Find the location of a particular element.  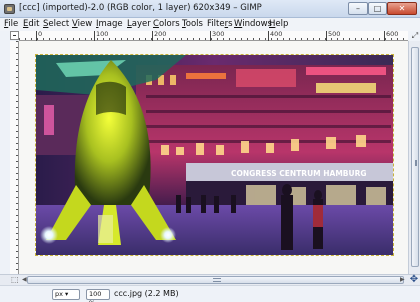

vertical-scroll-thumb is located at coordinates (415, 157).